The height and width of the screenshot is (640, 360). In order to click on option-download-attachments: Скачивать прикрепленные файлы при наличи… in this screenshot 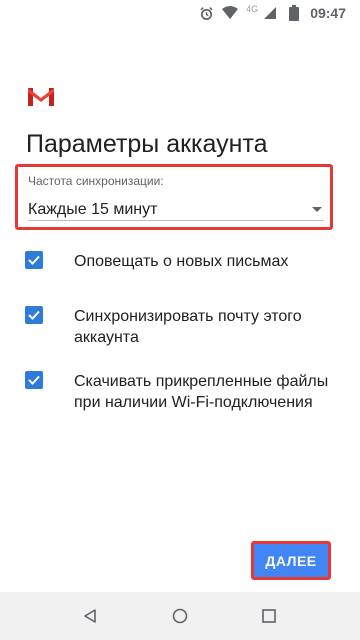, I will do `click(185, 392)`.